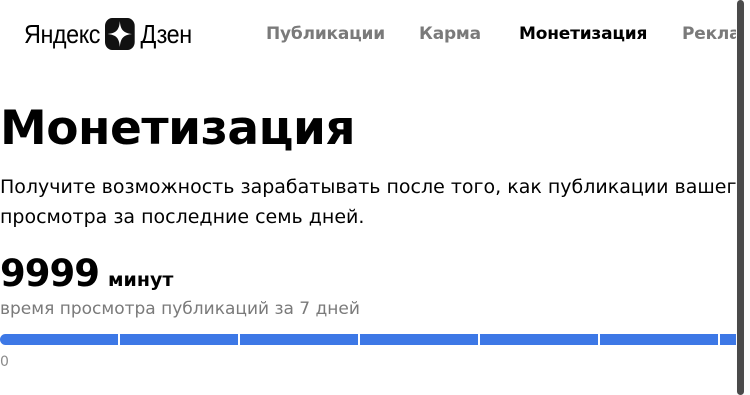 The height and width of the screenshot is (395, 750). I want to click on page-title: Монетизация, so click(178, 128).